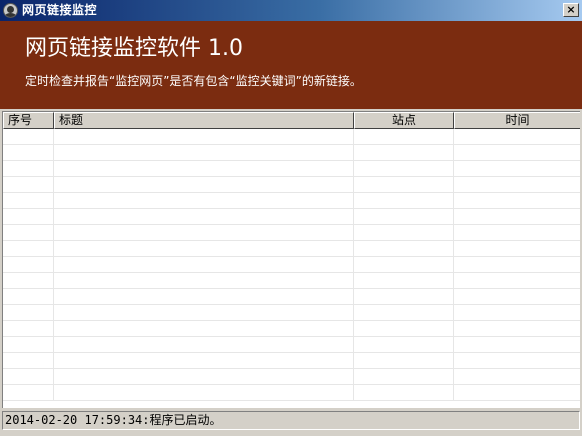 Image resolution: width=582 pixels, height=436 pixels. What do you see at coordinates (404, 120) in the screenshot?
I see `column-header-site: 站点` at bounding box center [404, 120].